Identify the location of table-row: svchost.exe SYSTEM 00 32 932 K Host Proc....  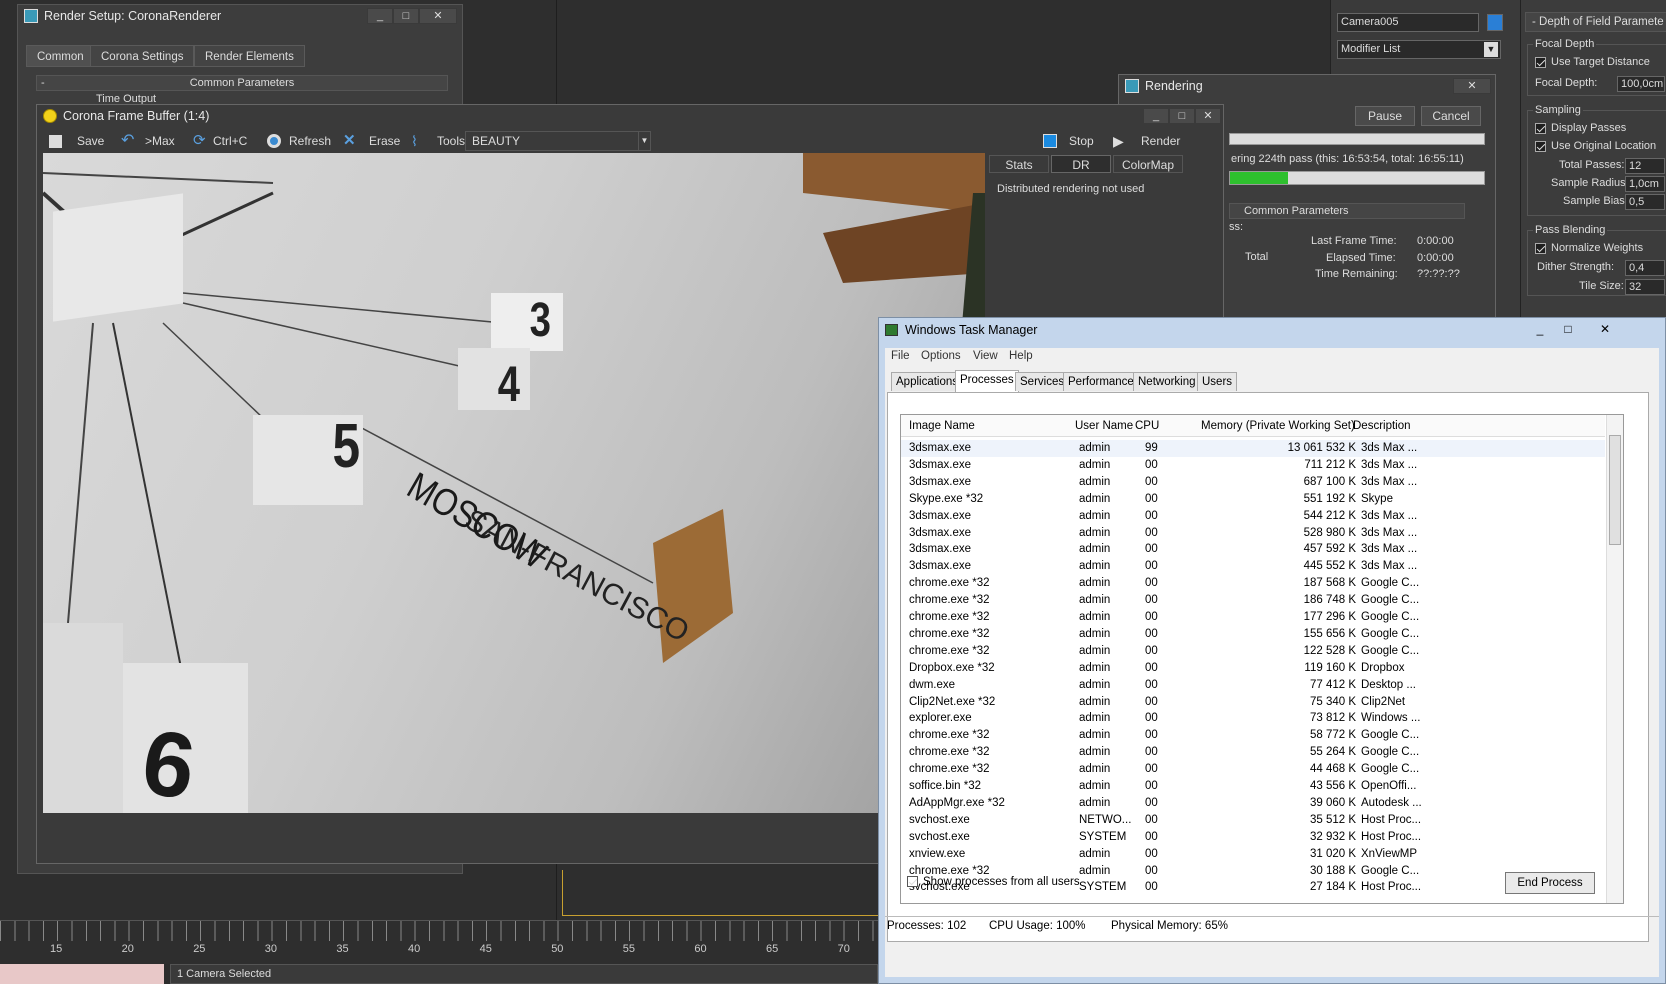
(1253, 837).